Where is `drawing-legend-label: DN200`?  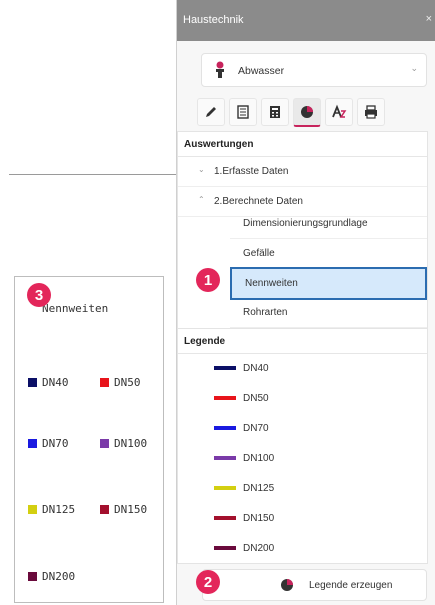
drawing-legend-label: DN200 is located at coordinates (59, 576).